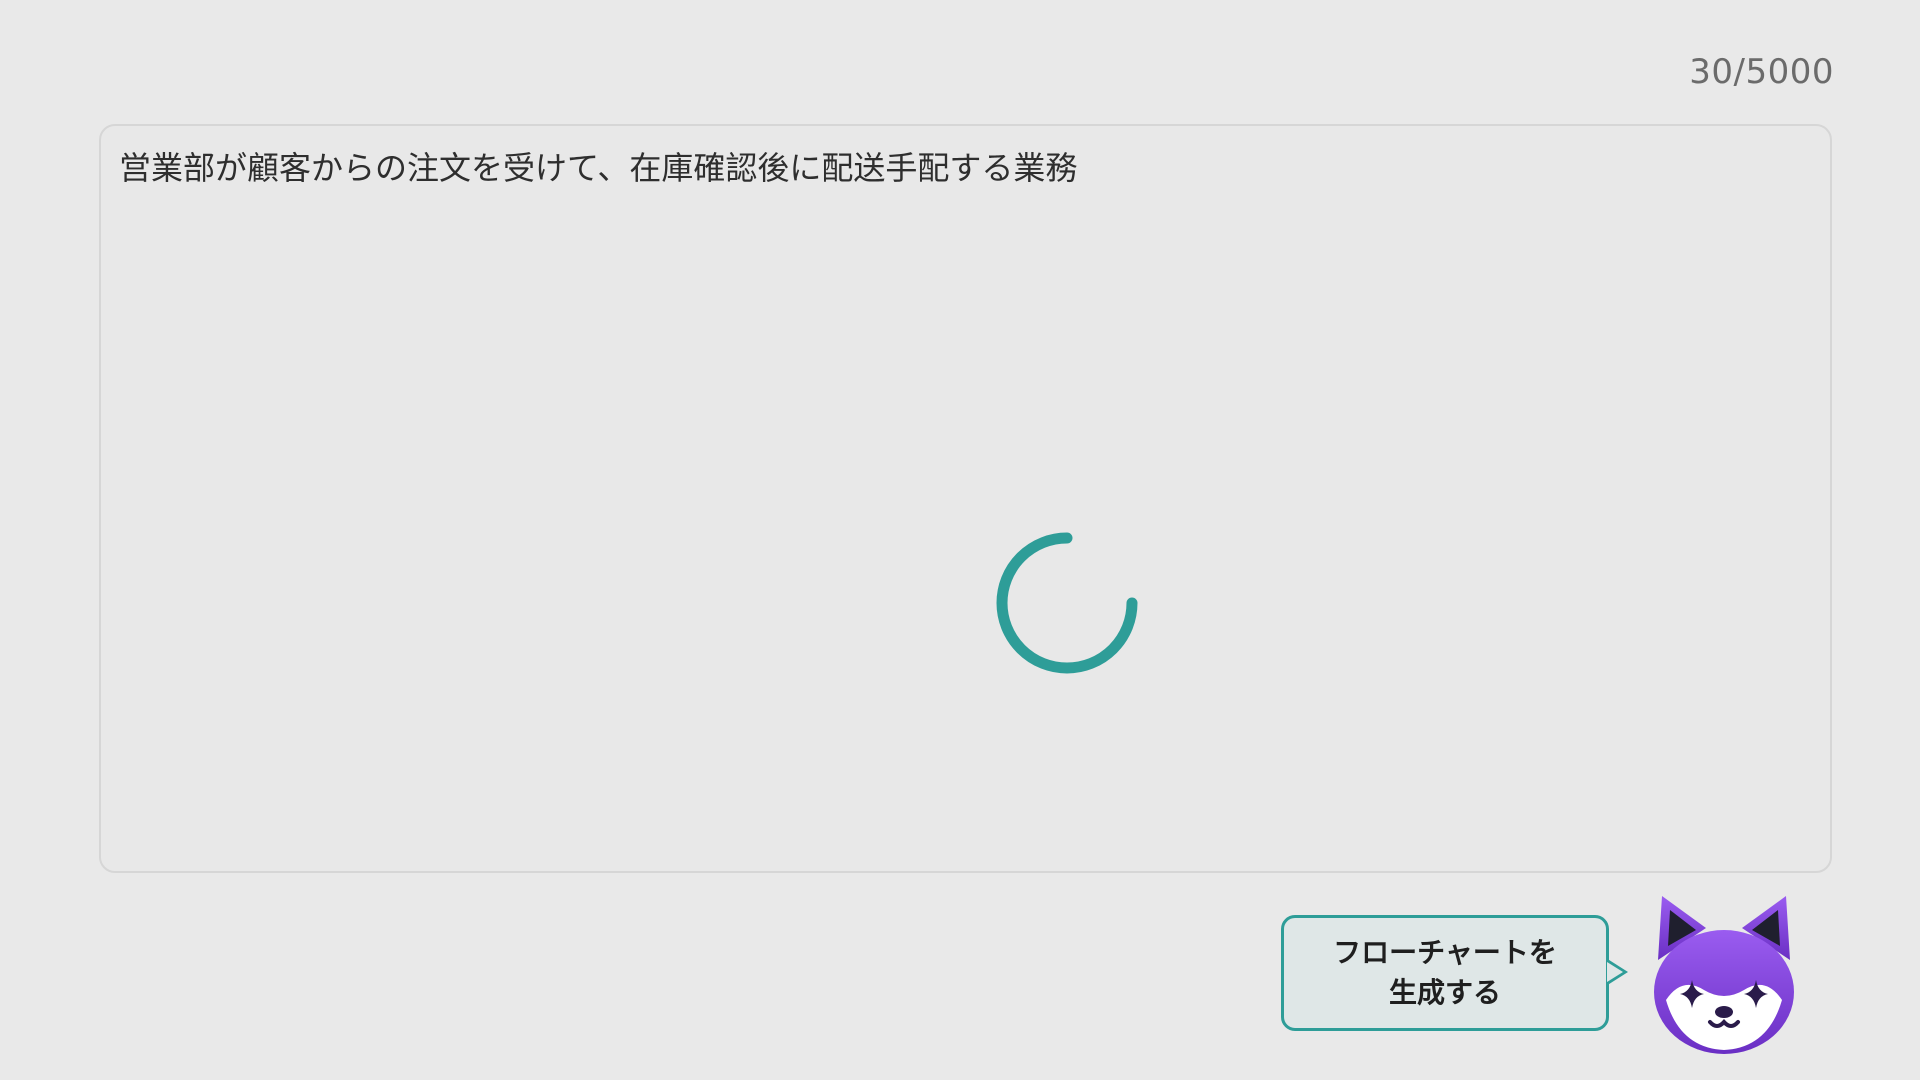 This screenshot has height=1080, width=1920. What do you see at coordinates (1067, 603) in the screenshot?
I see `loading-spinner-icon` at bounding box center [1067, 603].